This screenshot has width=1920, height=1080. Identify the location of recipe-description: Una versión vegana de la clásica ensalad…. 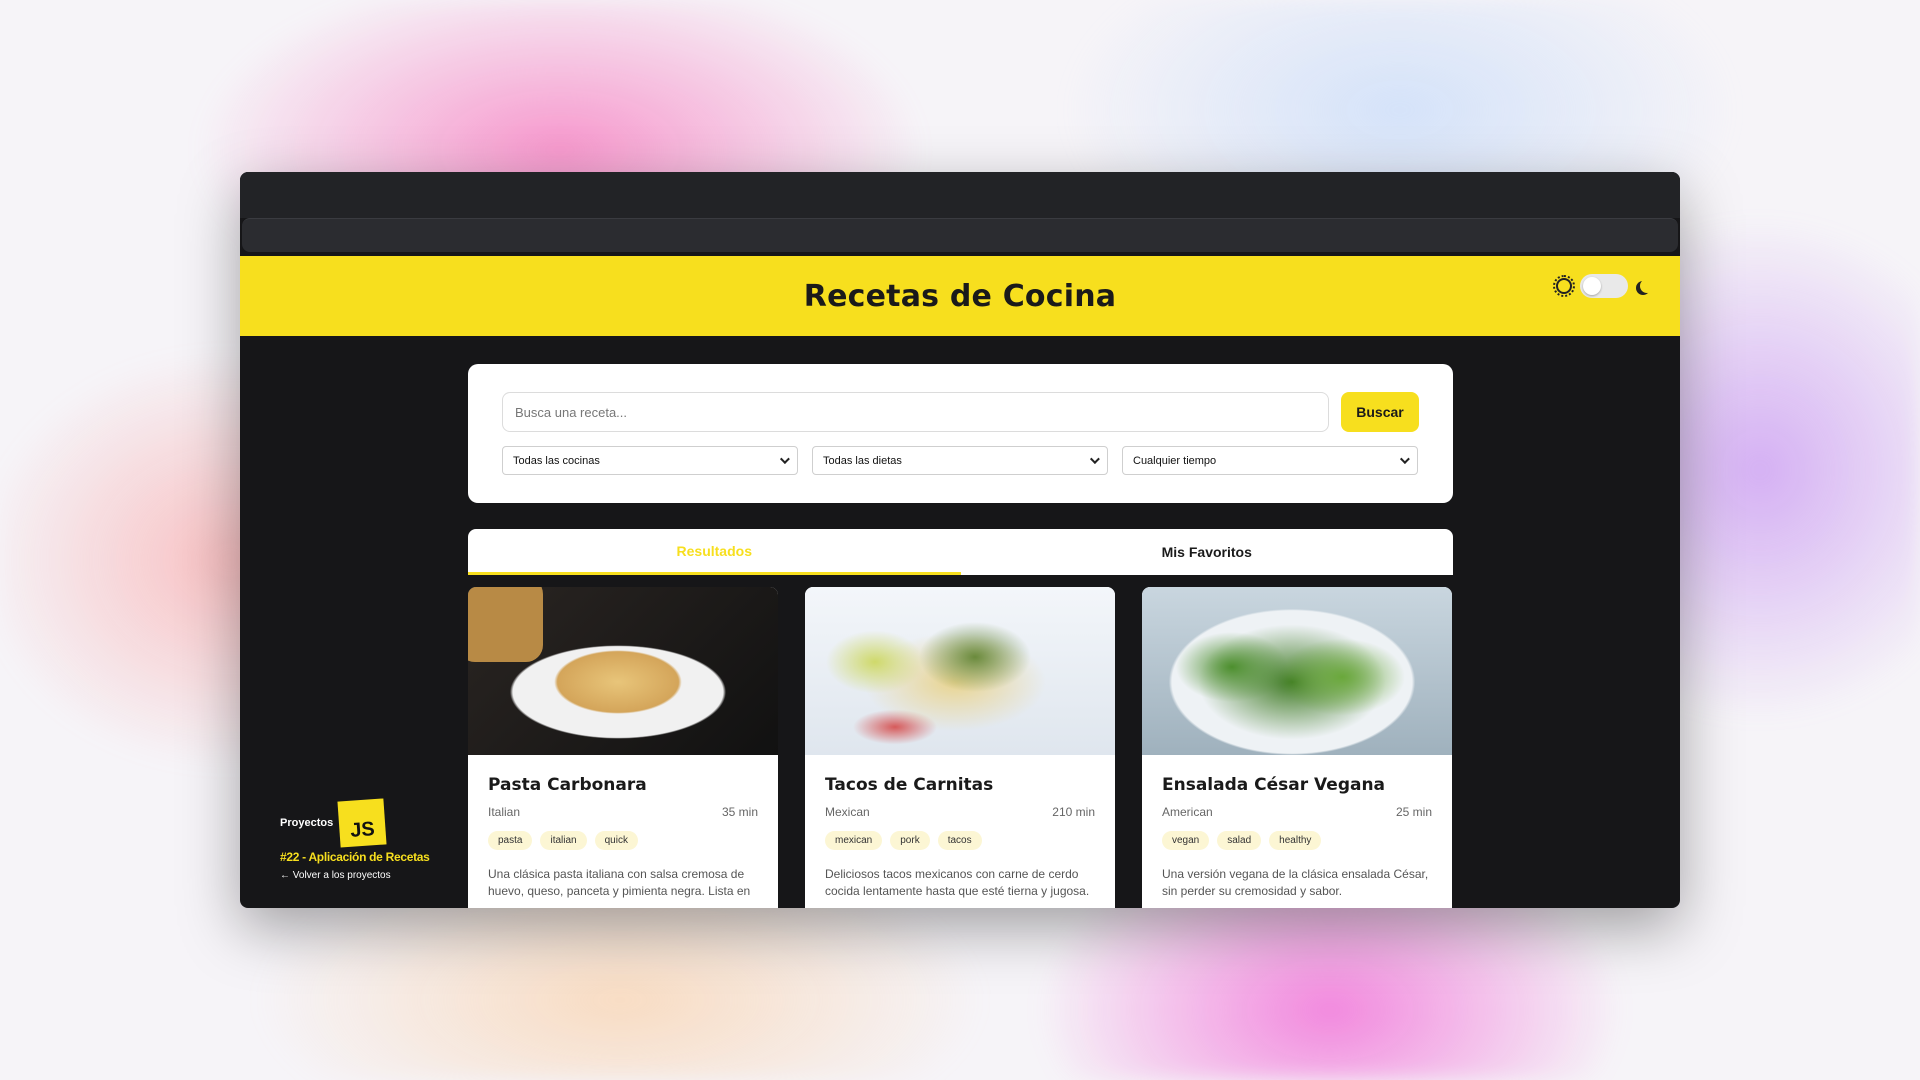
(1295, 882).